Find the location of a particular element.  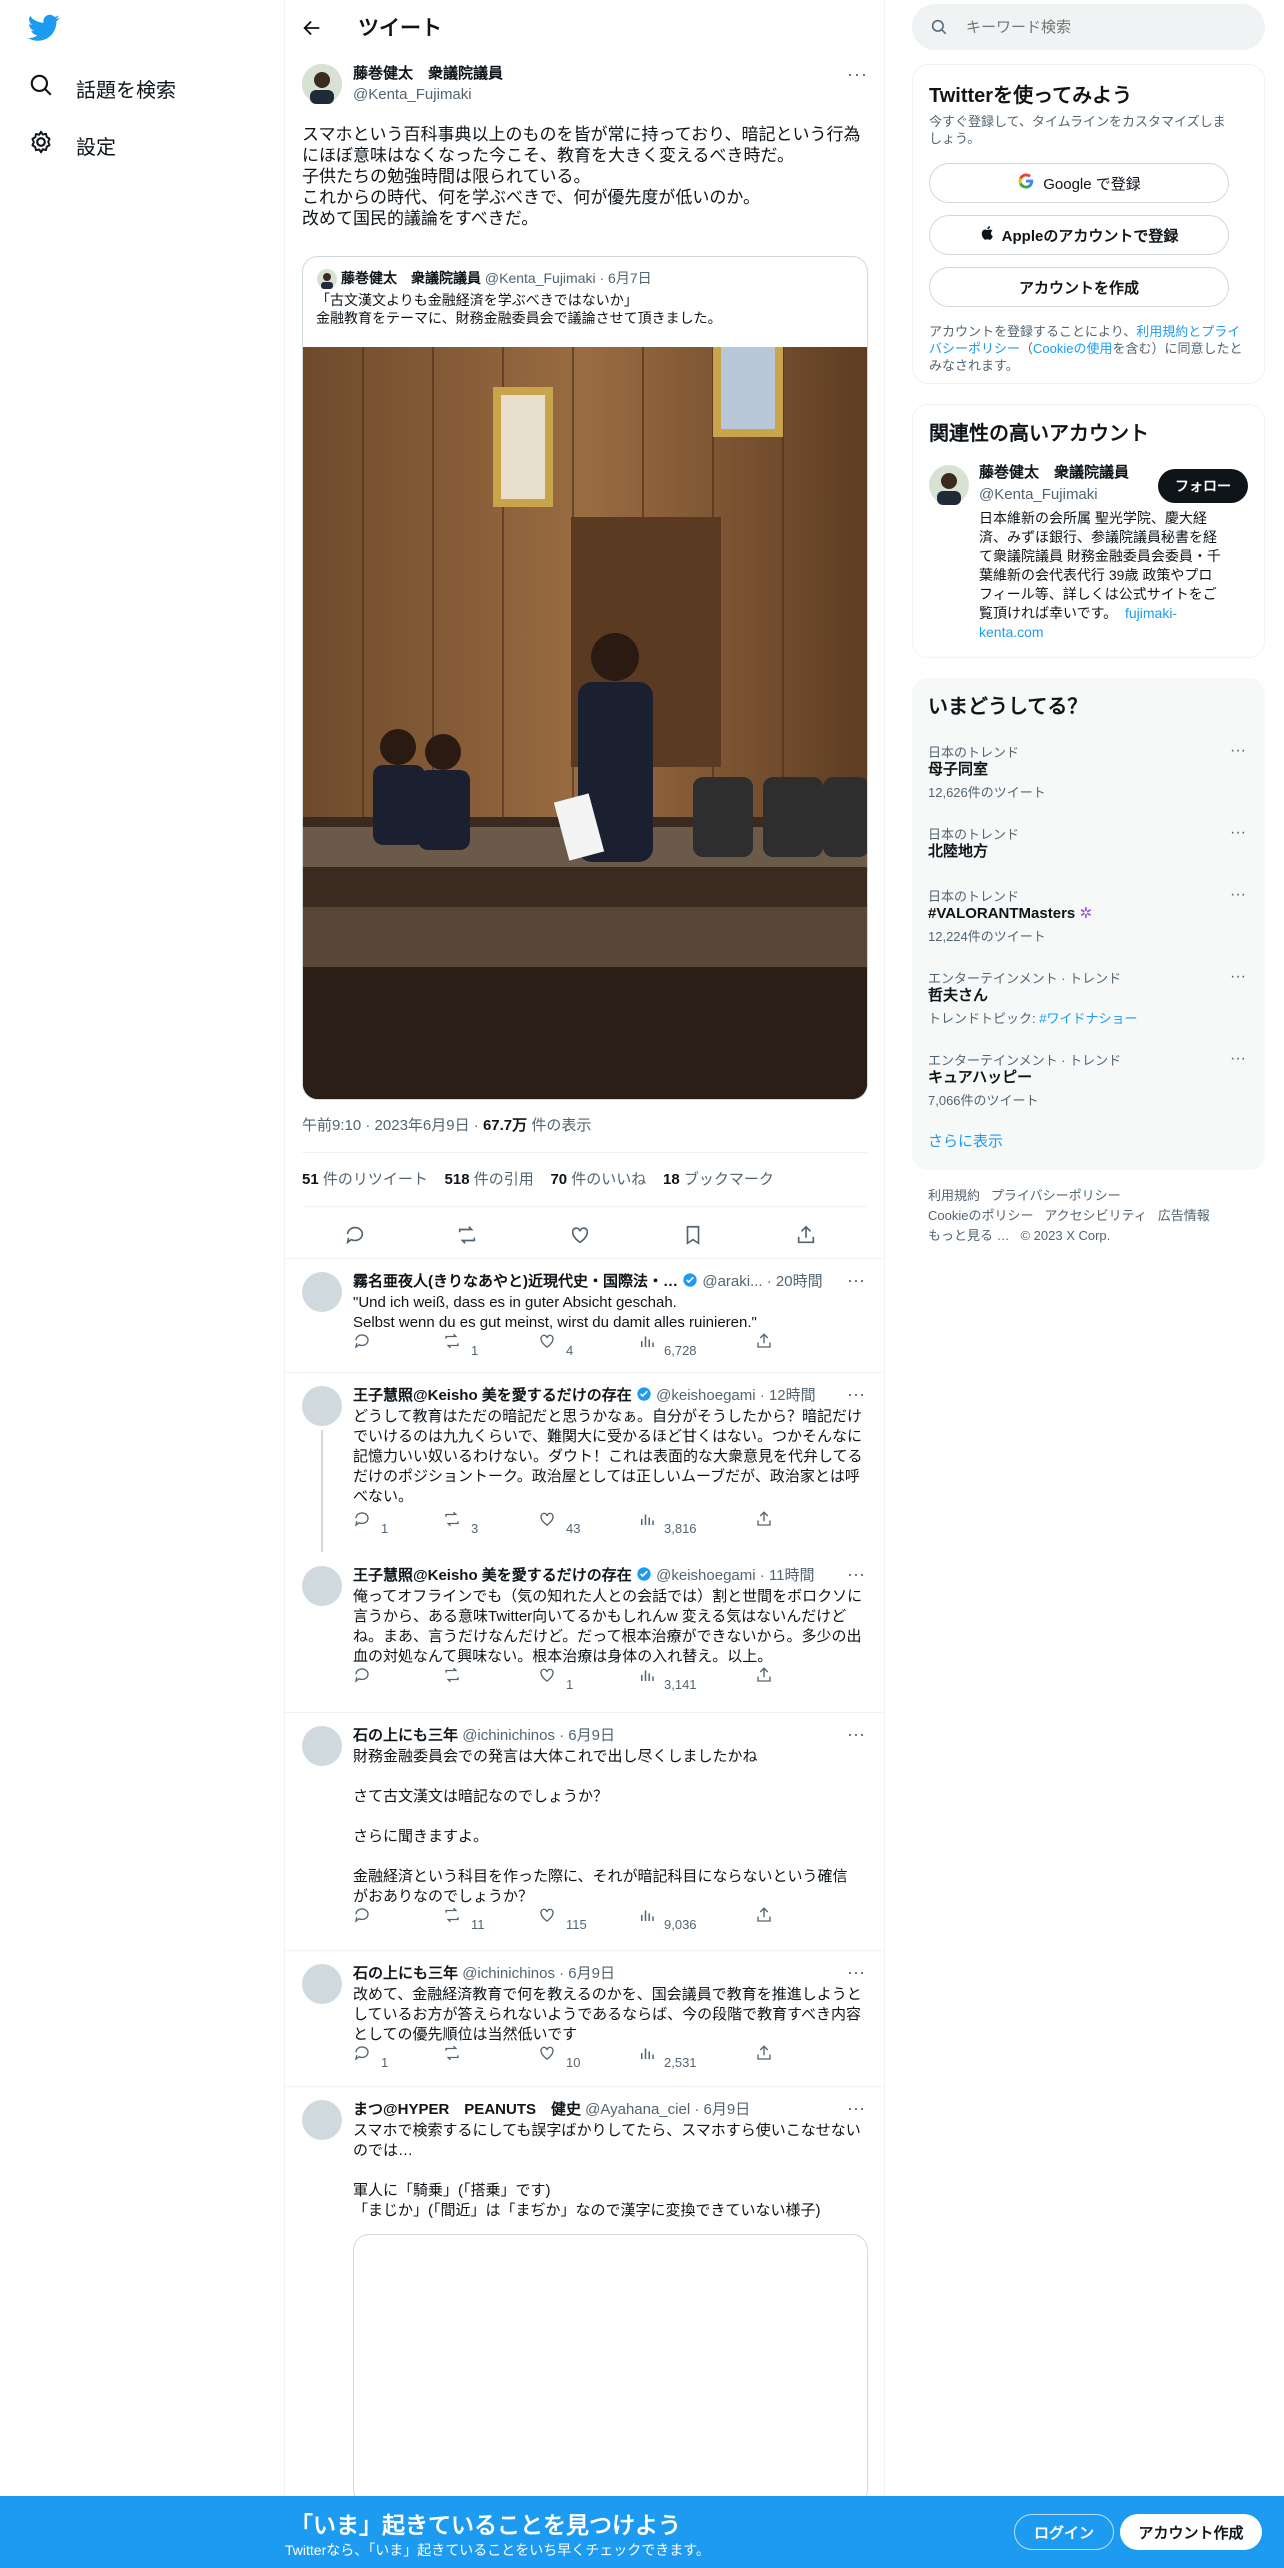

website-link: fujimaki- is located at coordinates (1151, 613).